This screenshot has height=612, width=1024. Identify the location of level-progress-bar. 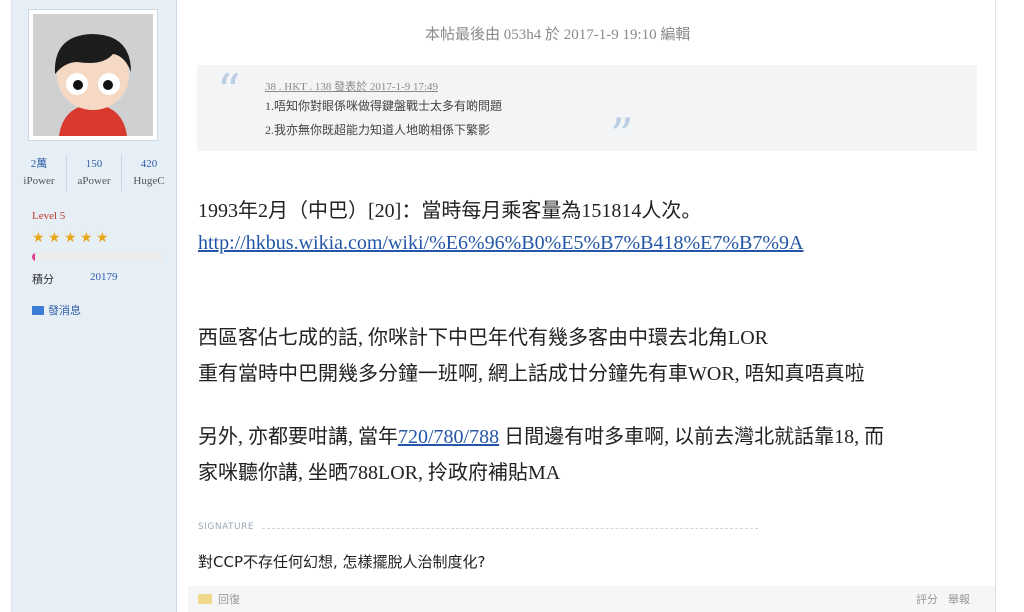
(98, 257).